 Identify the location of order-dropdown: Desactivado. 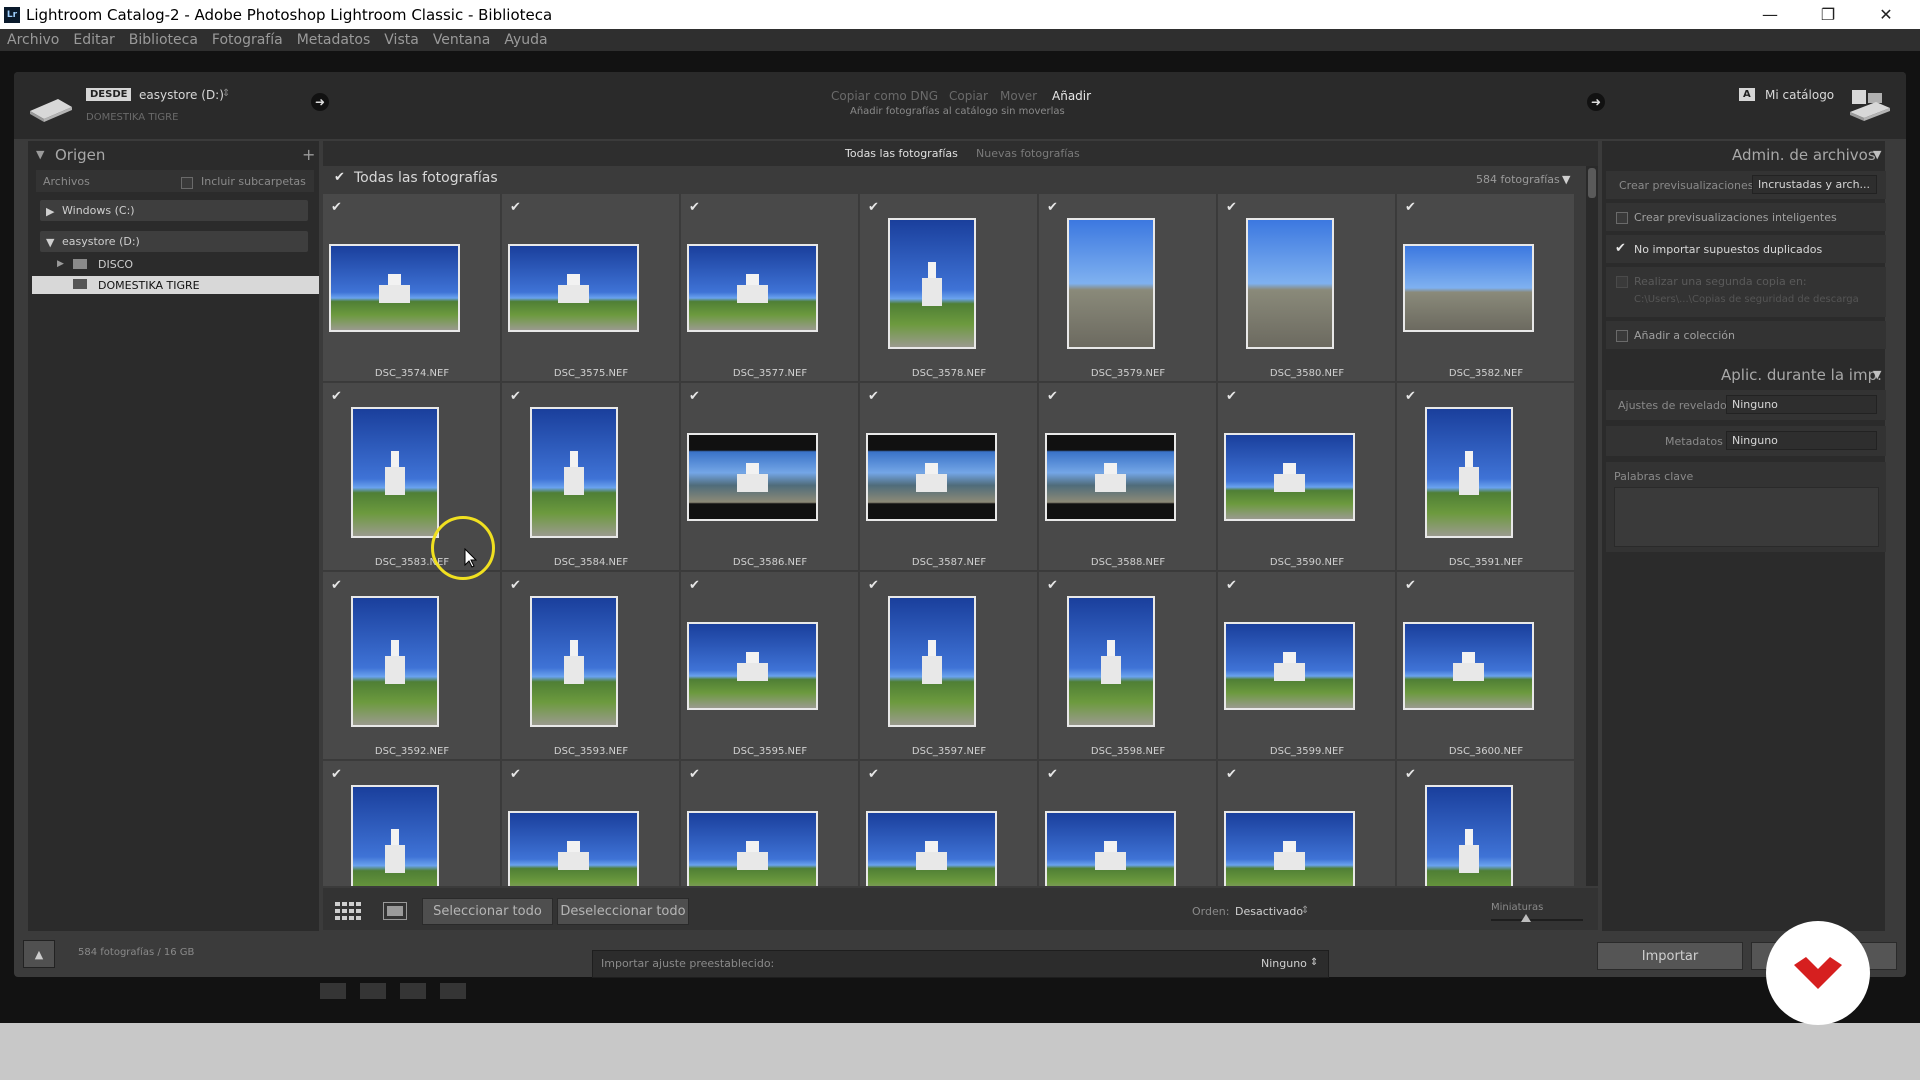
(1269, 911).